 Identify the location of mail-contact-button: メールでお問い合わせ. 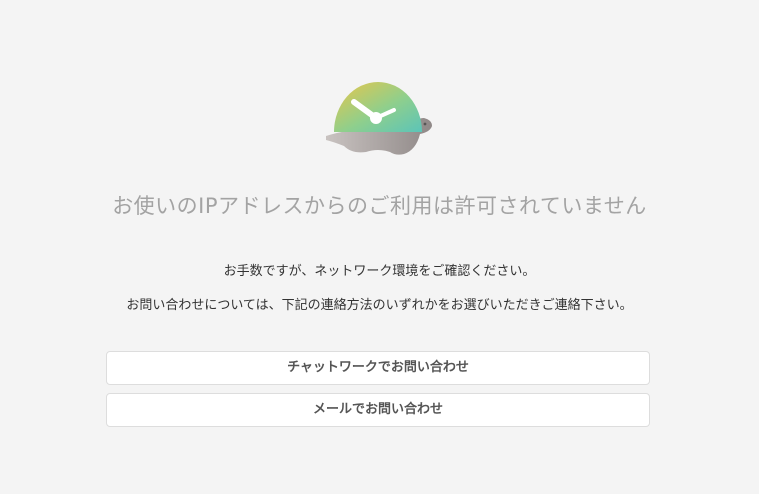
(378, 410).